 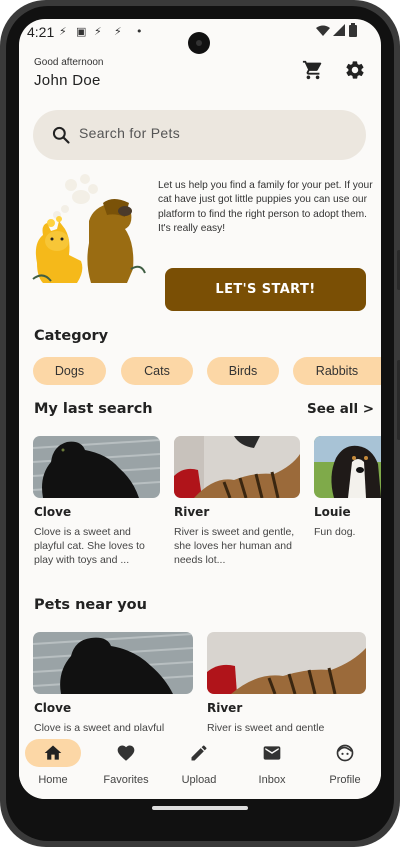 What do you see at coordinates (332, 512) in the screenshot?
I see `pet-name: Louie` at bounding box center [332, 512].